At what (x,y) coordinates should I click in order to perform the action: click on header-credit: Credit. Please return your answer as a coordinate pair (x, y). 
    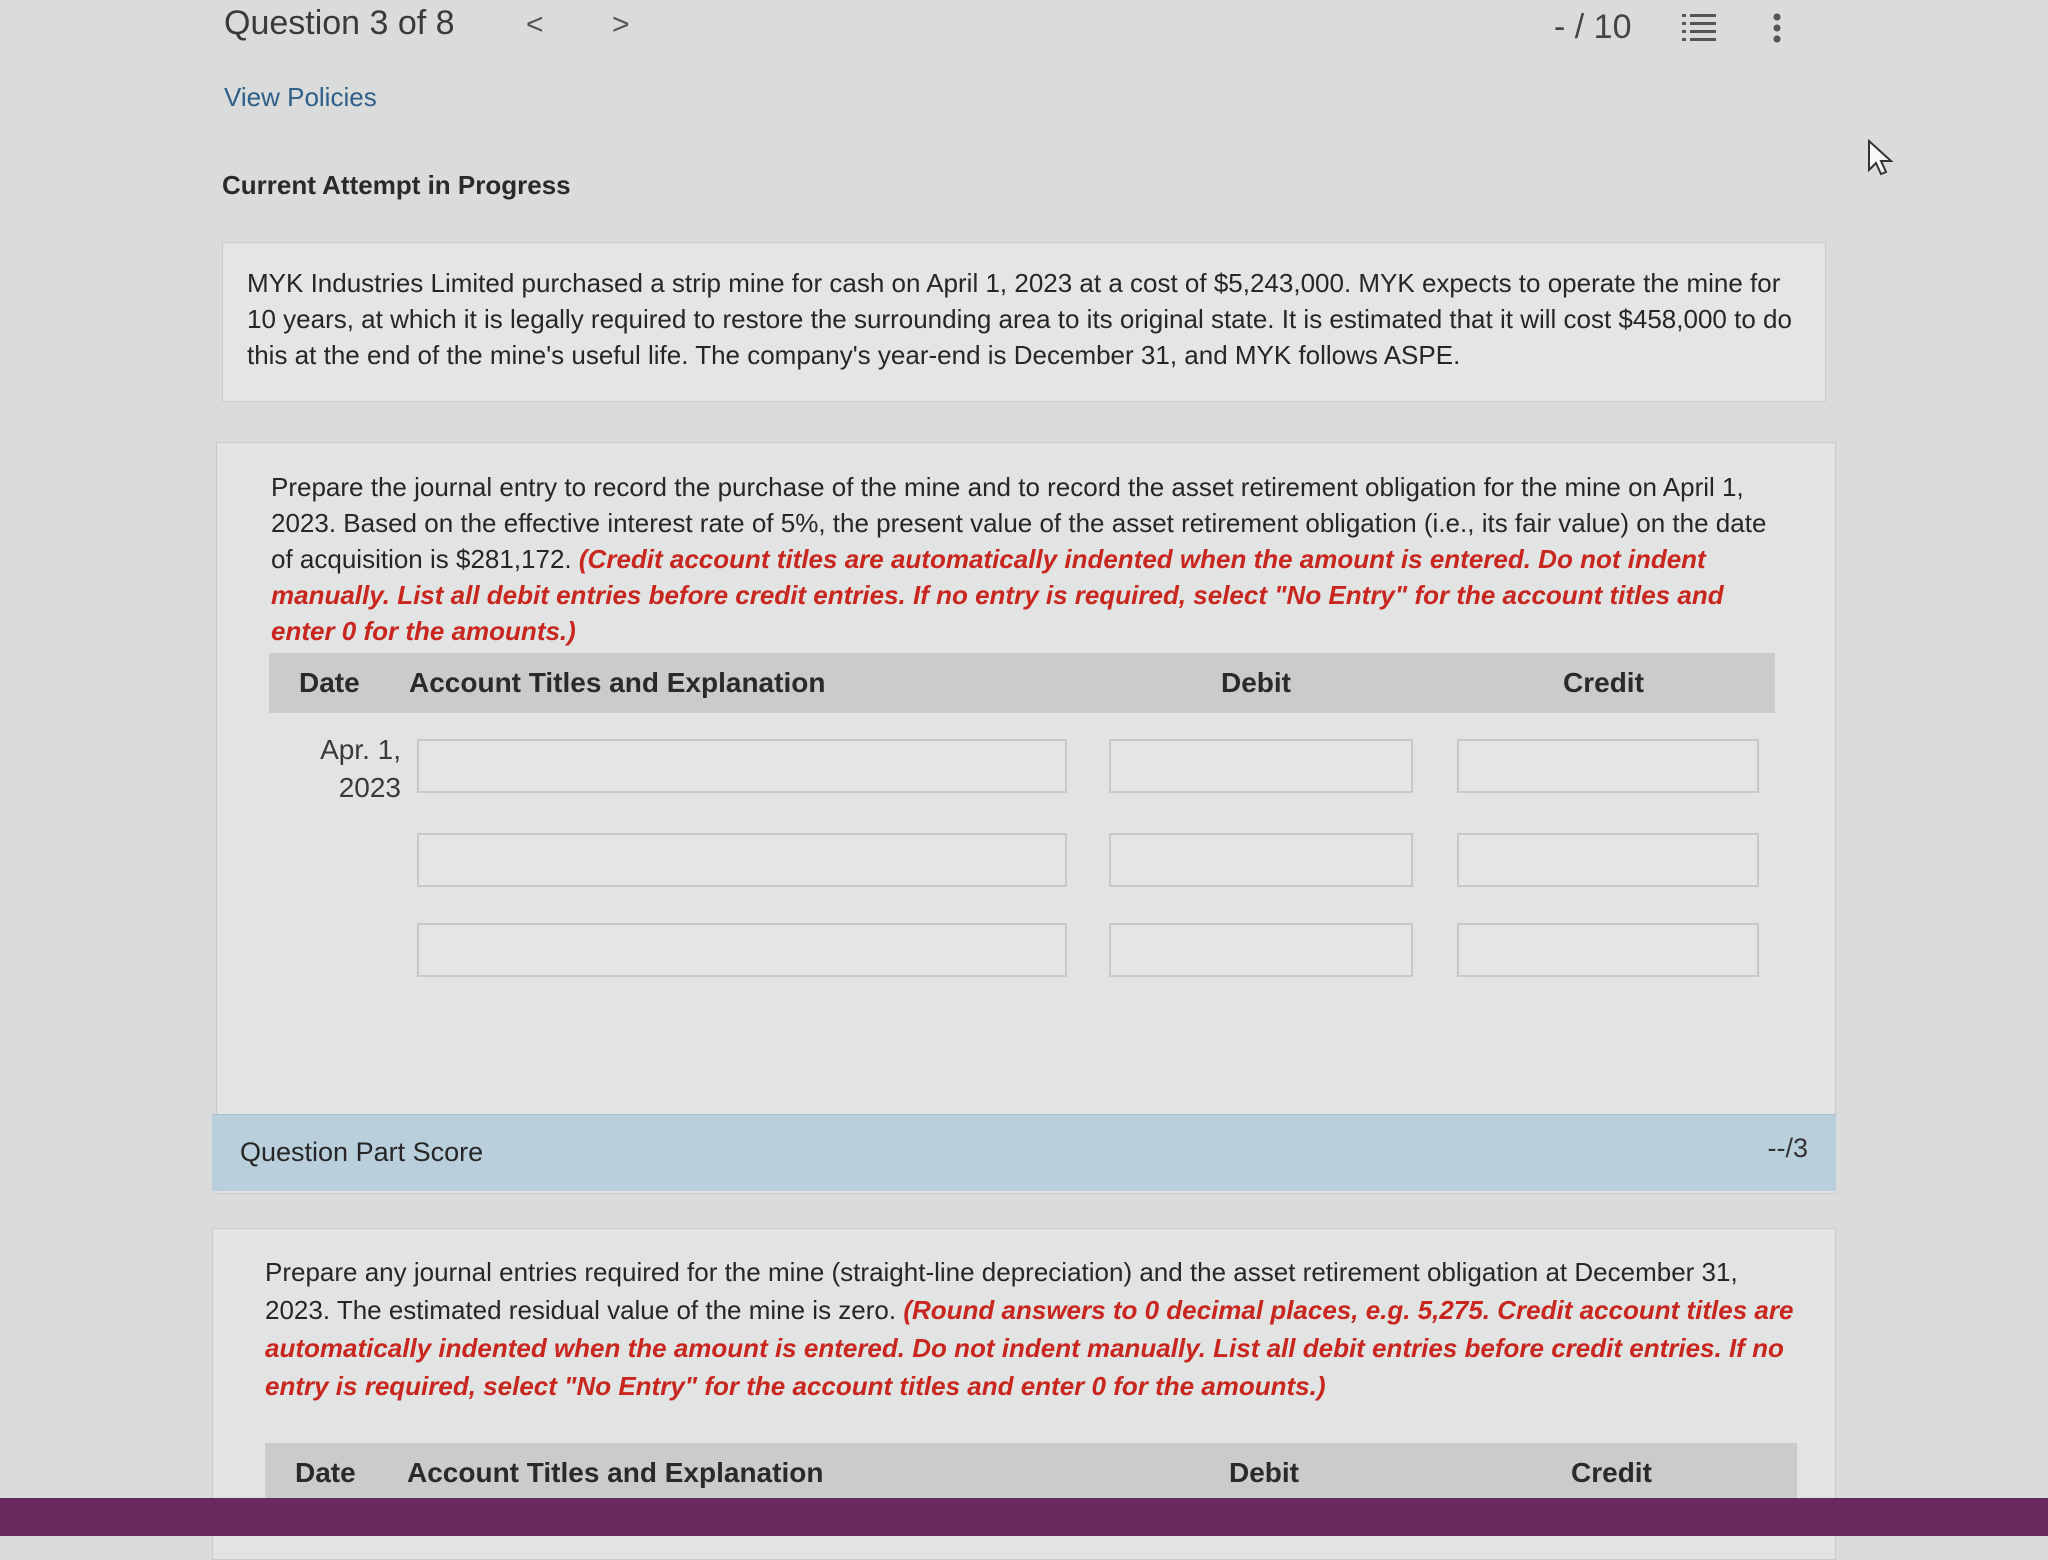
    Looking at the image, I should click on (1603, 682).